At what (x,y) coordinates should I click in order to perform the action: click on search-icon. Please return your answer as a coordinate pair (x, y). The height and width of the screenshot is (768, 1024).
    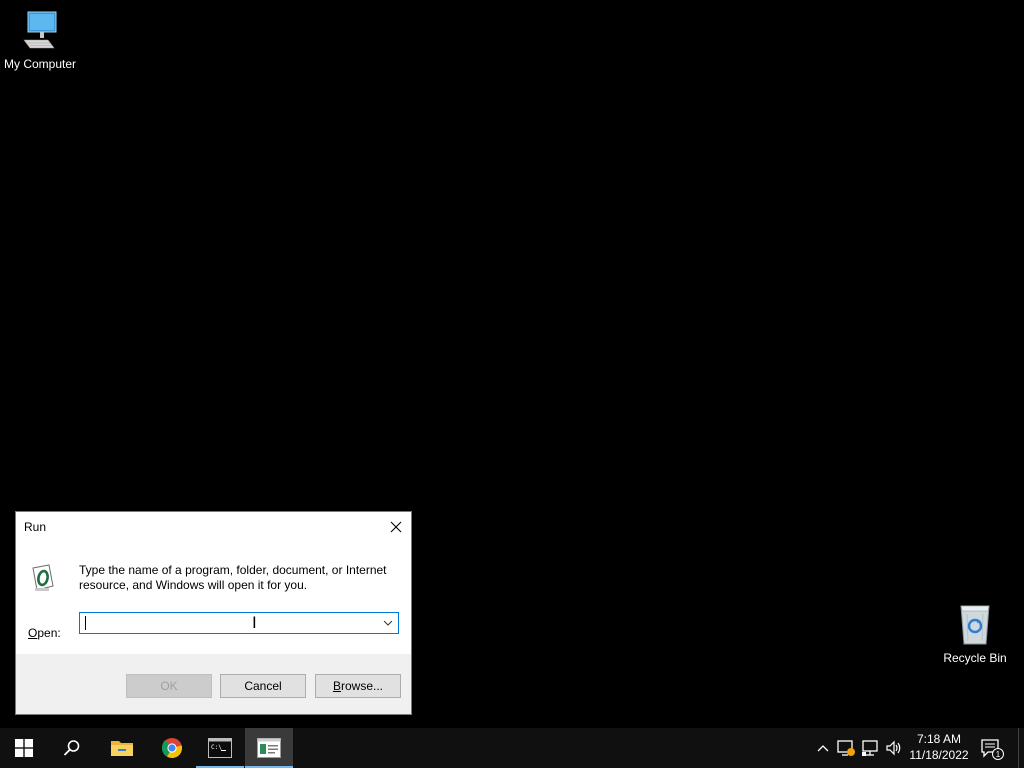
    Looking at the image, I should click on (71, 748).